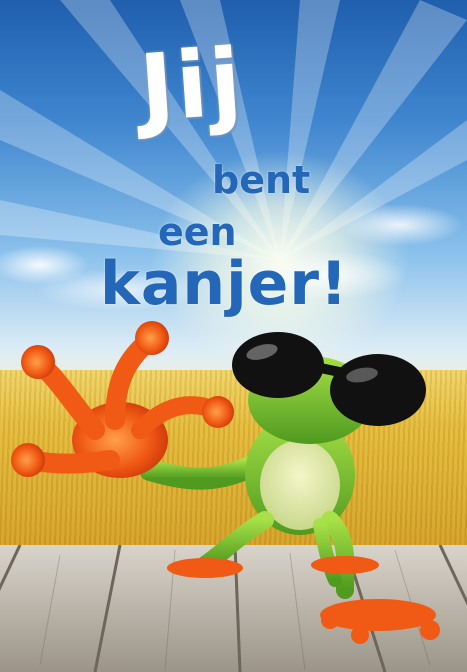 This screenshot has width=467, height=672. What do you see at coordinates (261, 180) in the screenshot?
I see `text-bent: bent` at bounding box center [261, 180].